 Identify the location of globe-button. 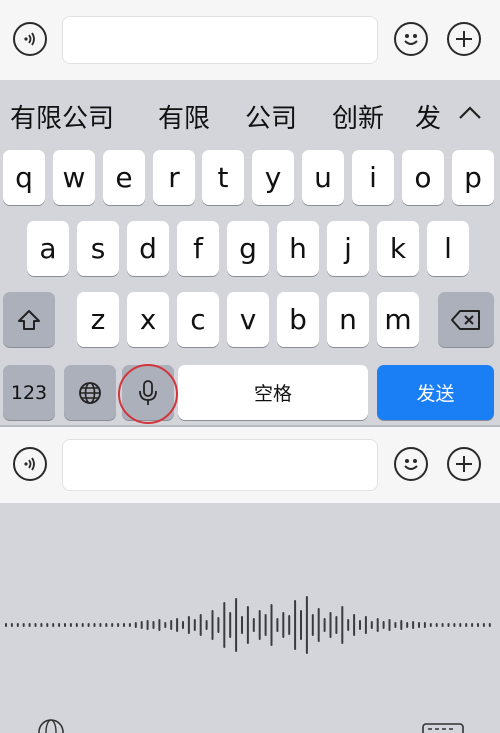
(51, 725).